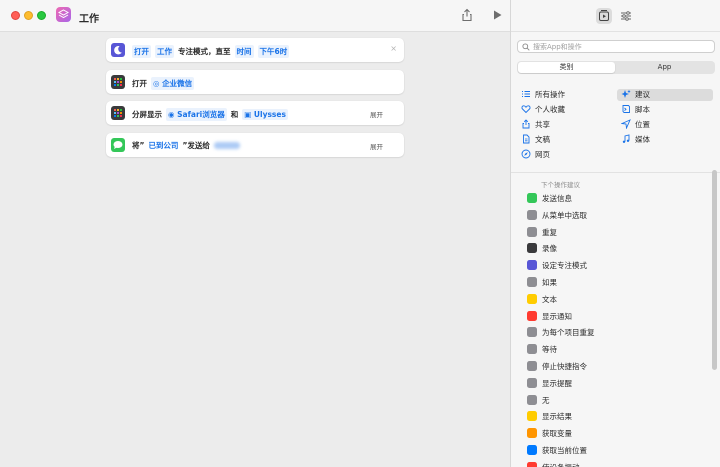  Describe the element at coordinates (542, 139) in the screenshot. I see `category-label: 文稿` at that location.